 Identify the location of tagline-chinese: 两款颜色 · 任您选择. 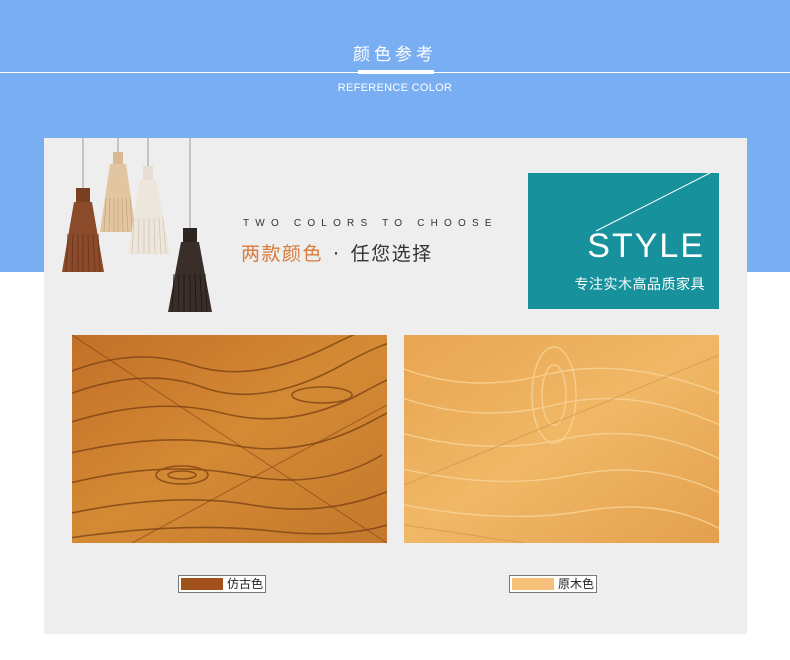
(337, 252).